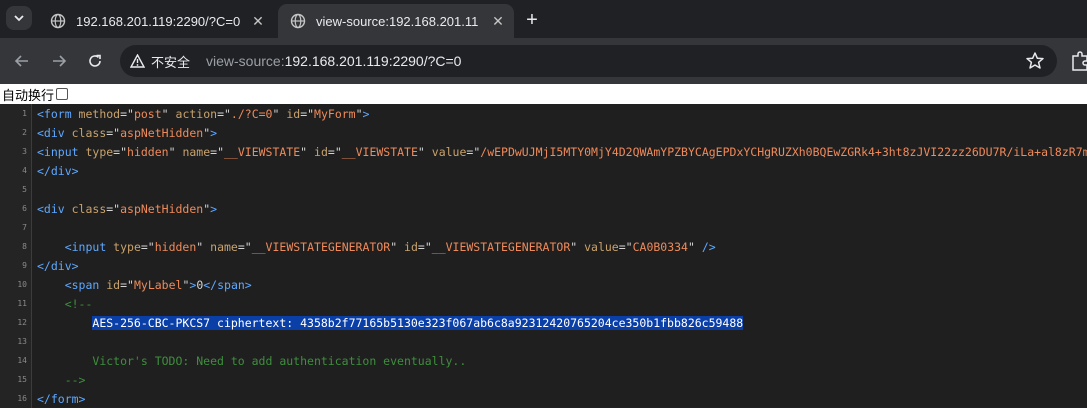 This screenshot has height=408, width=1087. I want to click on security-chip: 不安全, so click(160, 61).